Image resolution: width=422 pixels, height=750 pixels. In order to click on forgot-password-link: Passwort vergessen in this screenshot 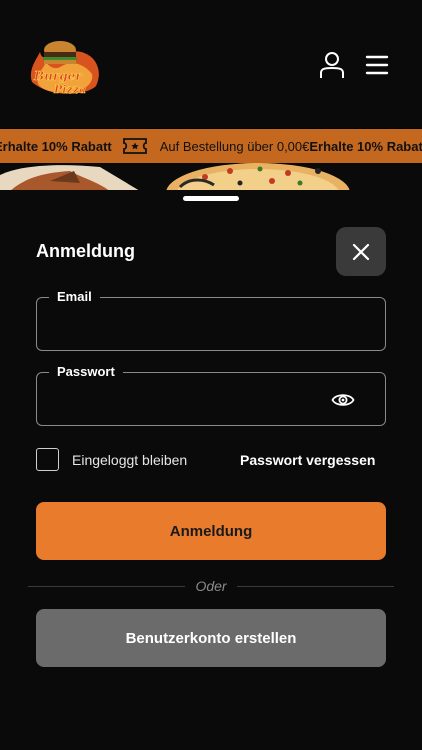, I will do `click(307, 460)`.